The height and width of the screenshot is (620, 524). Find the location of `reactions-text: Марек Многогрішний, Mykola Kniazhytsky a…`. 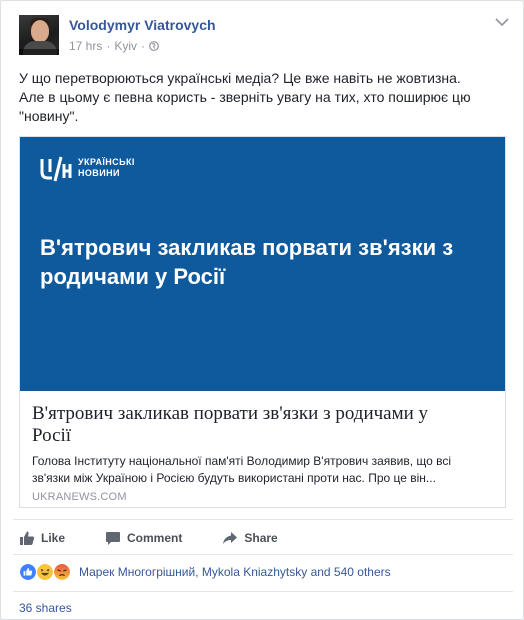

reactions-text: Марек Многогрішний, Mykola Kniazhytsky a… is located at coordinates (235, 572).